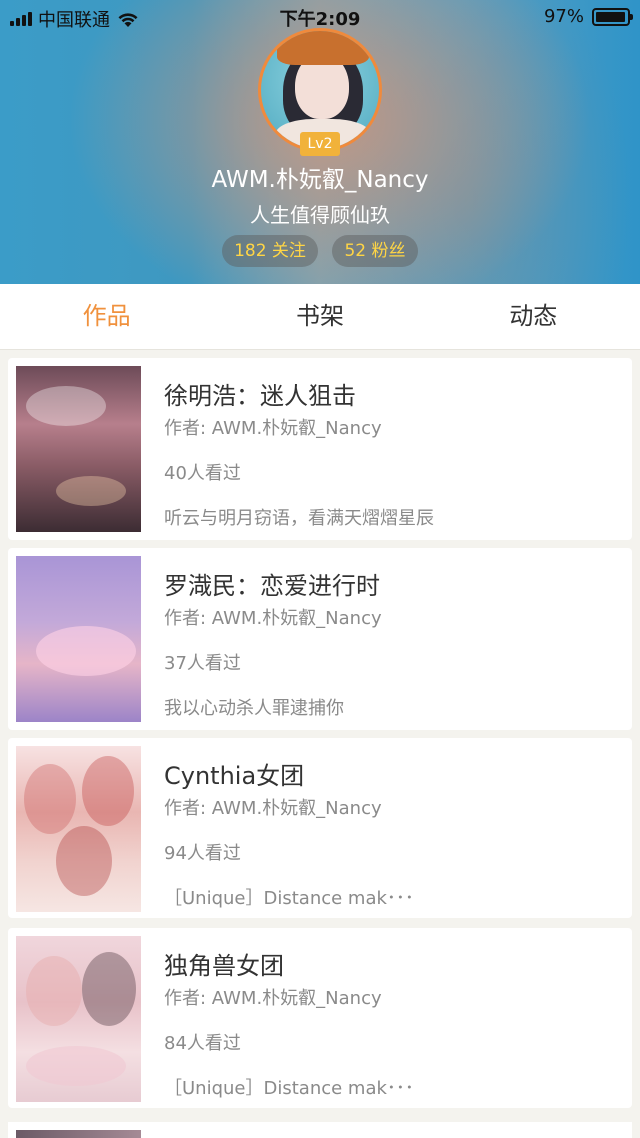  What do you see at coordinates (224, 966) in the screenshot?
I see `work-title: 独角兽女团` at bounding box center [224, 966].